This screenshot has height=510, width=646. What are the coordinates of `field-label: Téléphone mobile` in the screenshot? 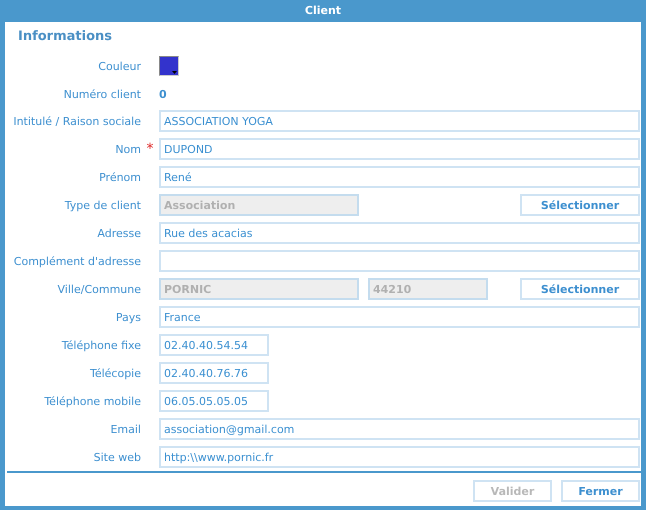 It's located at (92, 401).